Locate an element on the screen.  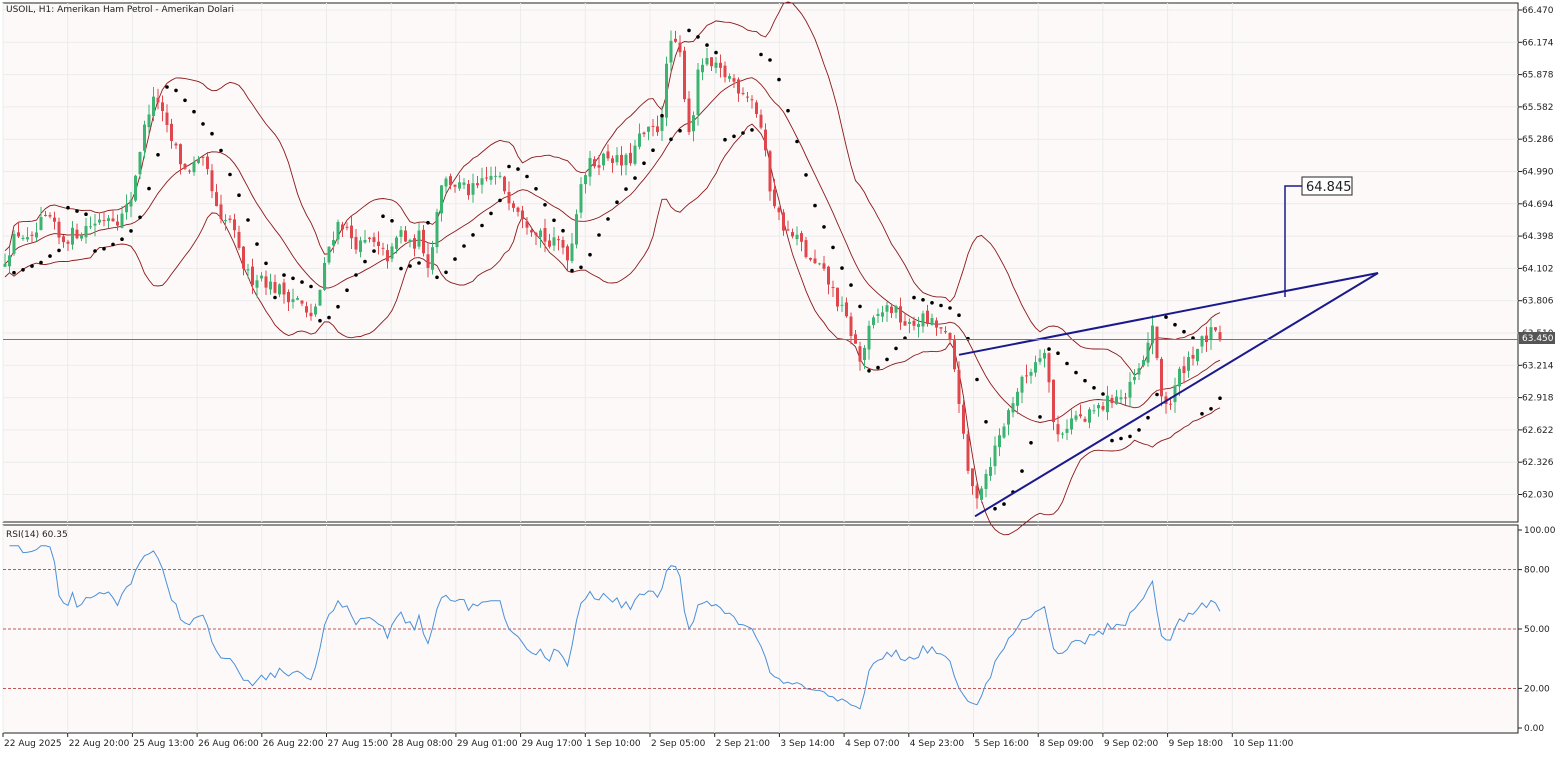
time-tick-label: 2 Sep 21:00 is located at coordinates (743, 744).